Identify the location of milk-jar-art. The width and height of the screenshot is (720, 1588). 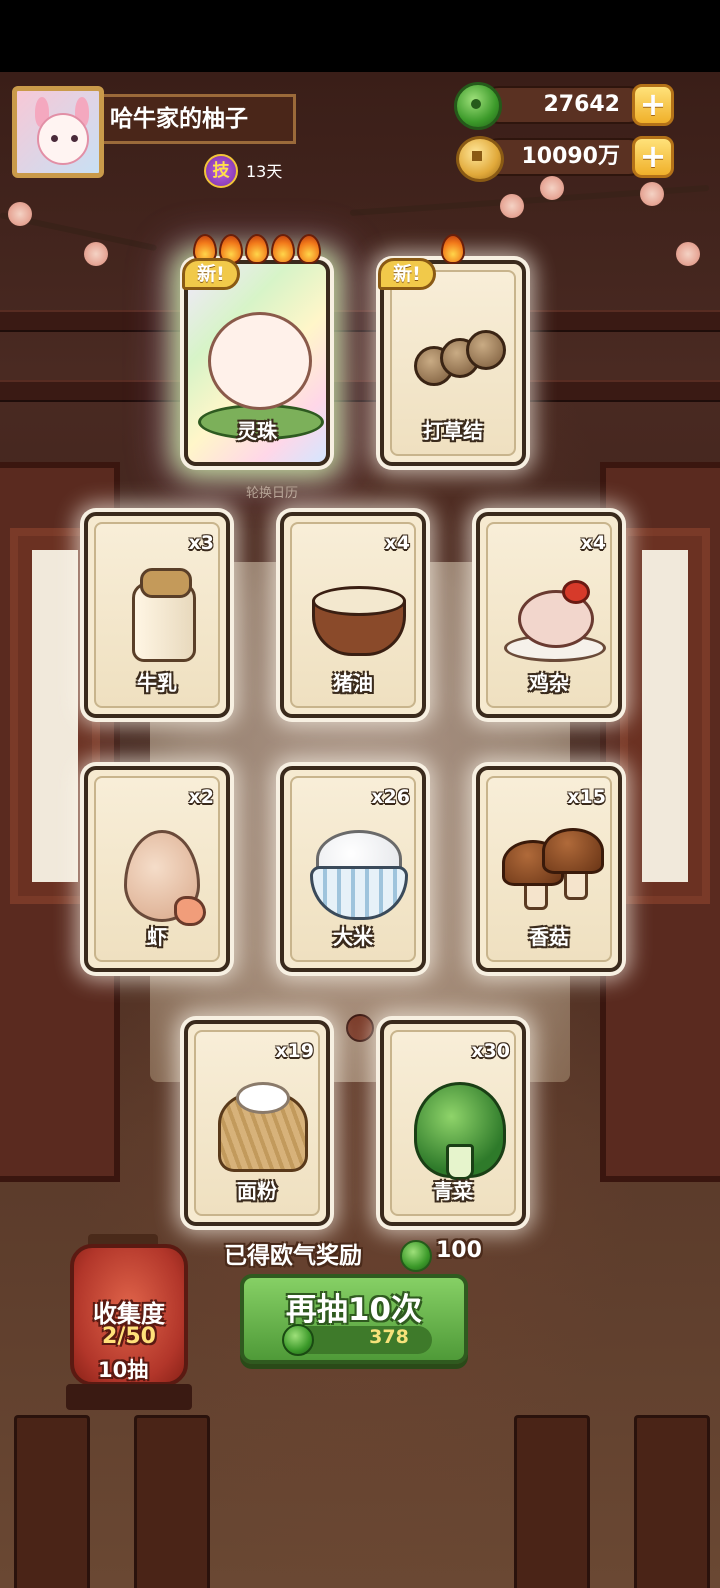
(157, 615).